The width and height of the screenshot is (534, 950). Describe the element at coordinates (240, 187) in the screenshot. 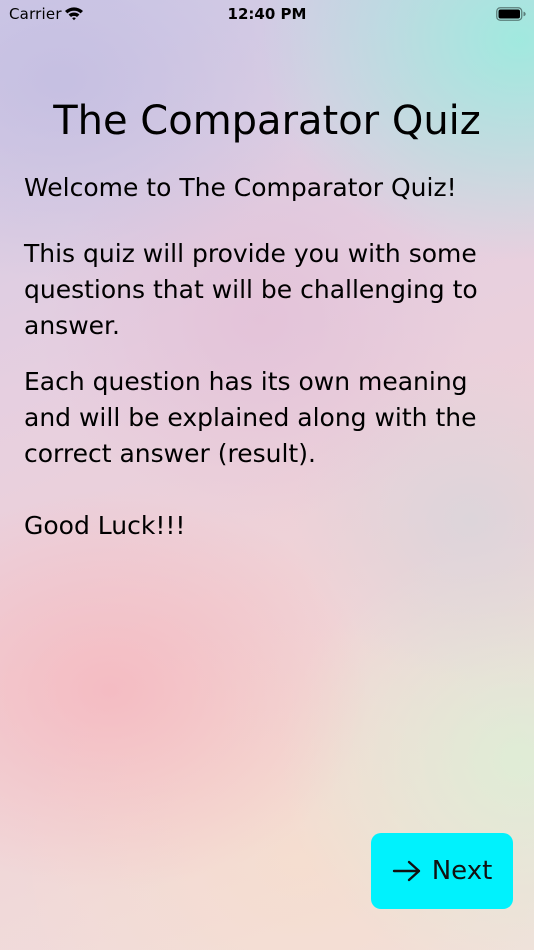

I see `welcome-text: Welcome to The Comparator Quiz!` at that location.